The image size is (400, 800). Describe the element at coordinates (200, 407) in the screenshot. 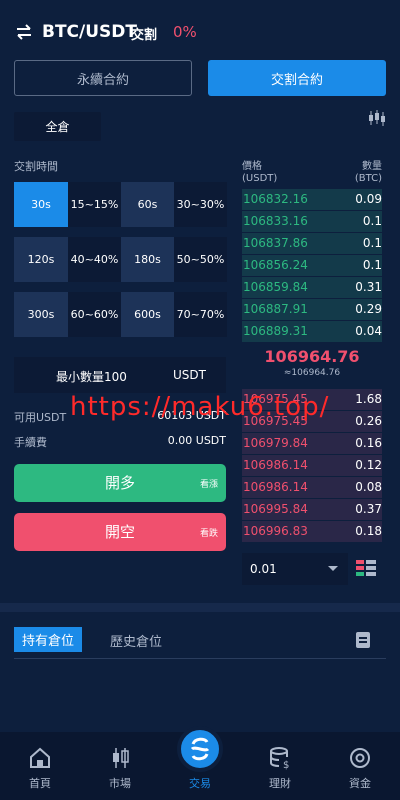

I see `watermark-text: https://maku6.top/` at that location.